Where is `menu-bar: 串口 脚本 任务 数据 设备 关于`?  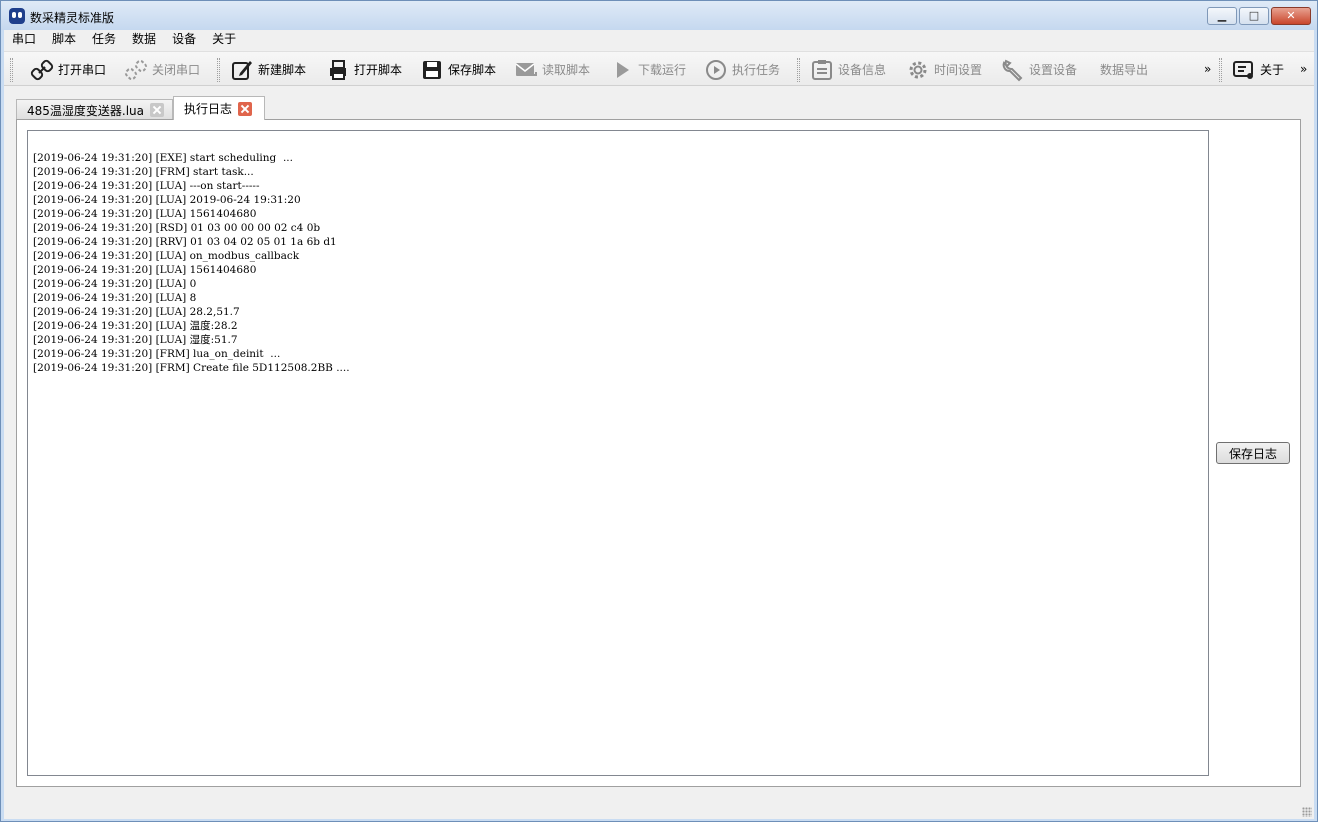 menu-bar: 串口 脚本 任务 数据 设备 关于 is located at coordinates (659, 40).